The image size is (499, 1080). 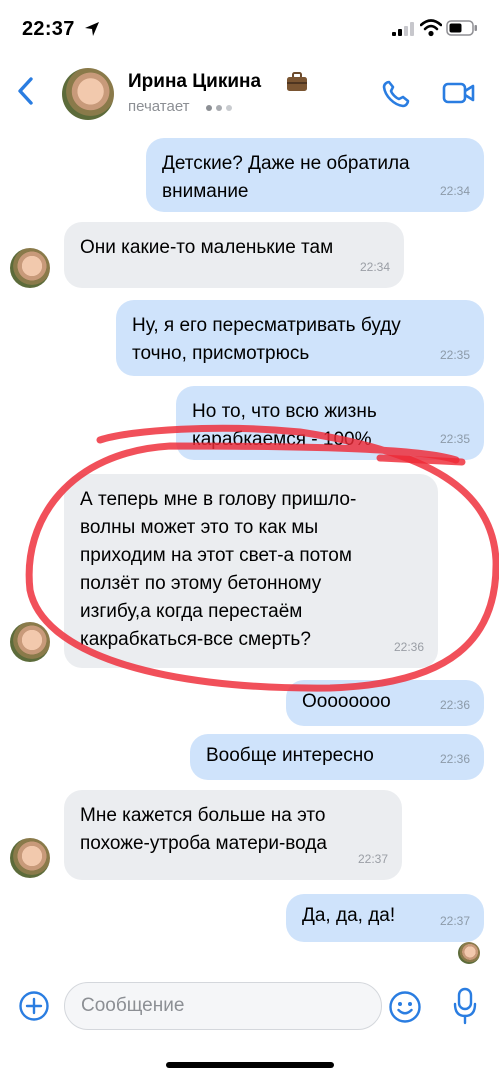 I want to click on status-bar: 22:37, so click(x=249, y=29).